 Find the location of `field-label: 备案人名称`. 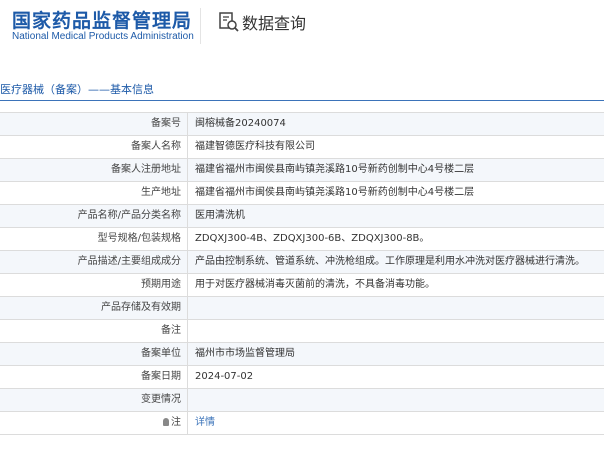

field-label: 备案人名称 is located at coordinates (94, 147).